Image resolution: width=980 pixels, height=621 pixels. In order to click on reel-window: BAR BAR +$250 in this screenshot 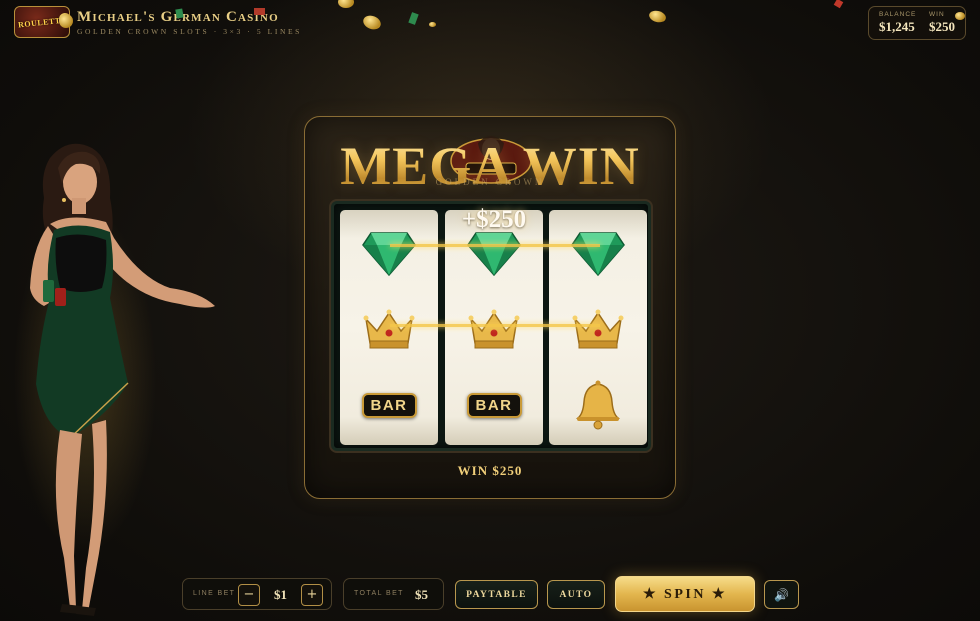, I will do `click(491, 326)`.